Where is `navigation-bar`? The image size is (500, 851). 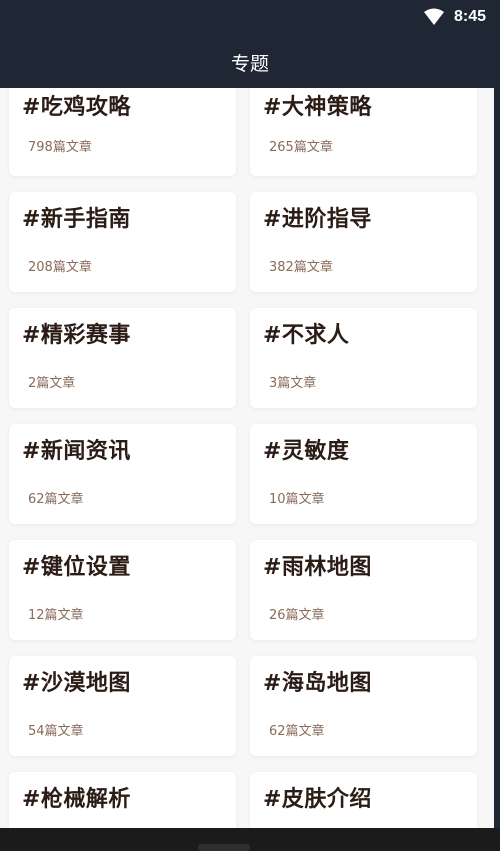 navigation-bar is located at coordinates (250, 839).